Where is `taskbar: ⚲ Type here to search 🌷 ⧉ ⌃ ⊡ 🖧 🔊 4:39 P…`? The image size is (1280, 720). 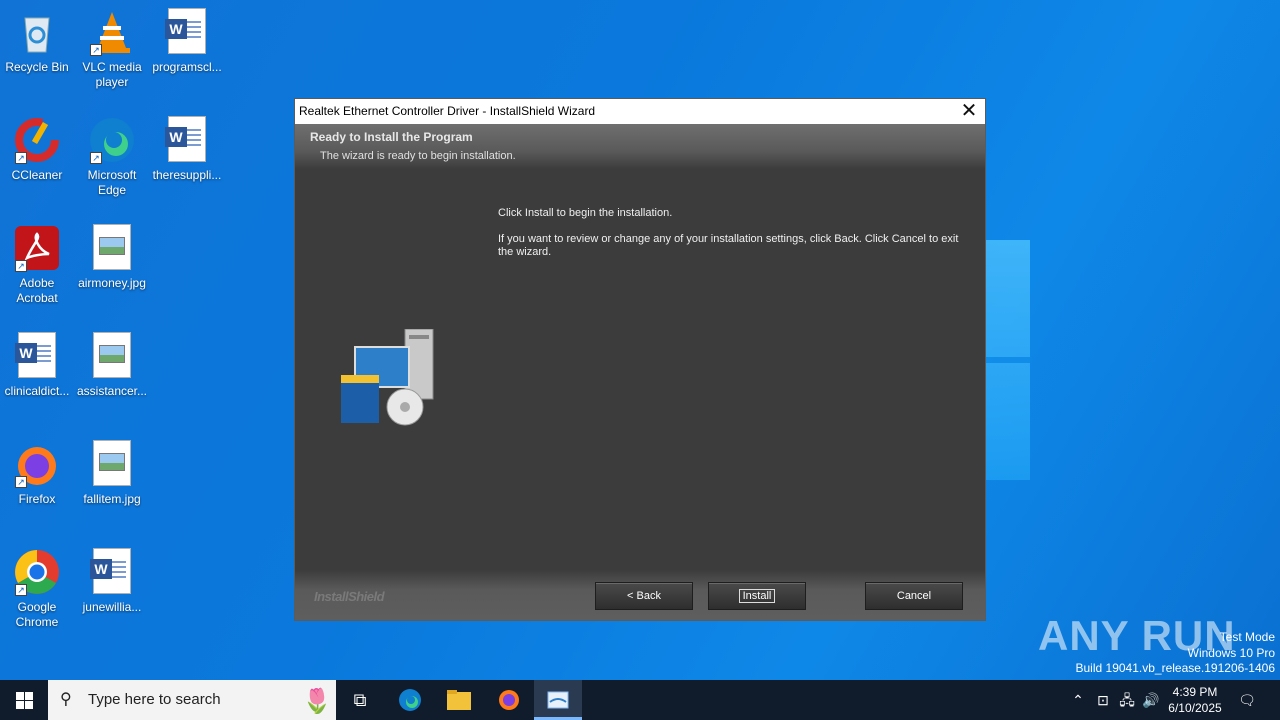 taskbar: ⚲ Type here to search 🌷 ⧉ ⌃ ⊡ 🖧 🔊 4:39 P… is located at coordinates (640, 700).